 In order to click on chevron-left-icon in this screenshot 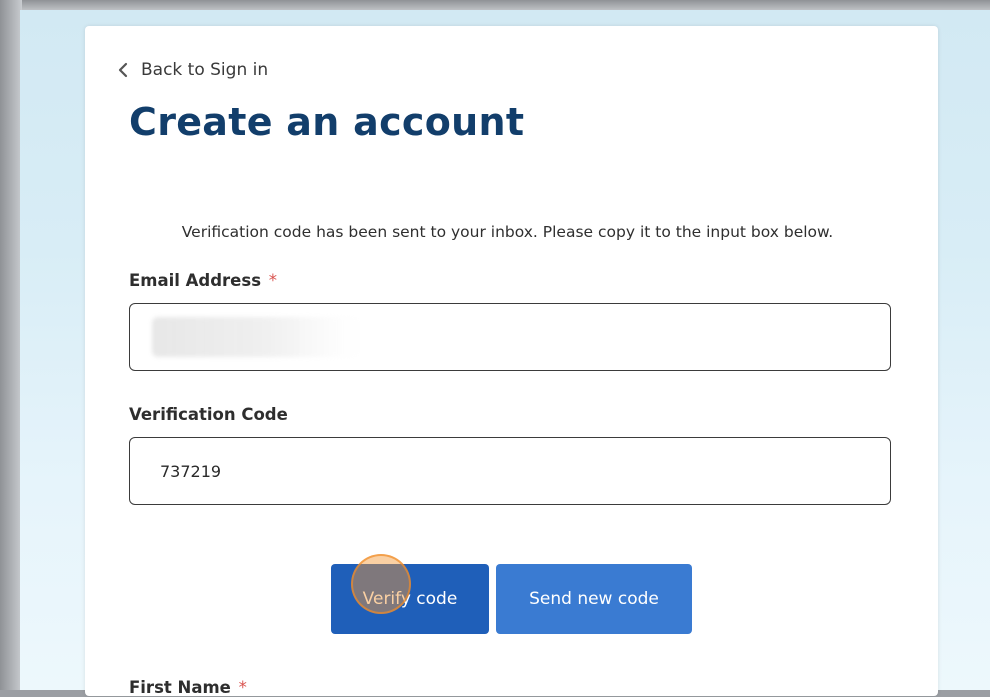, I will do `click(123, 70)`.